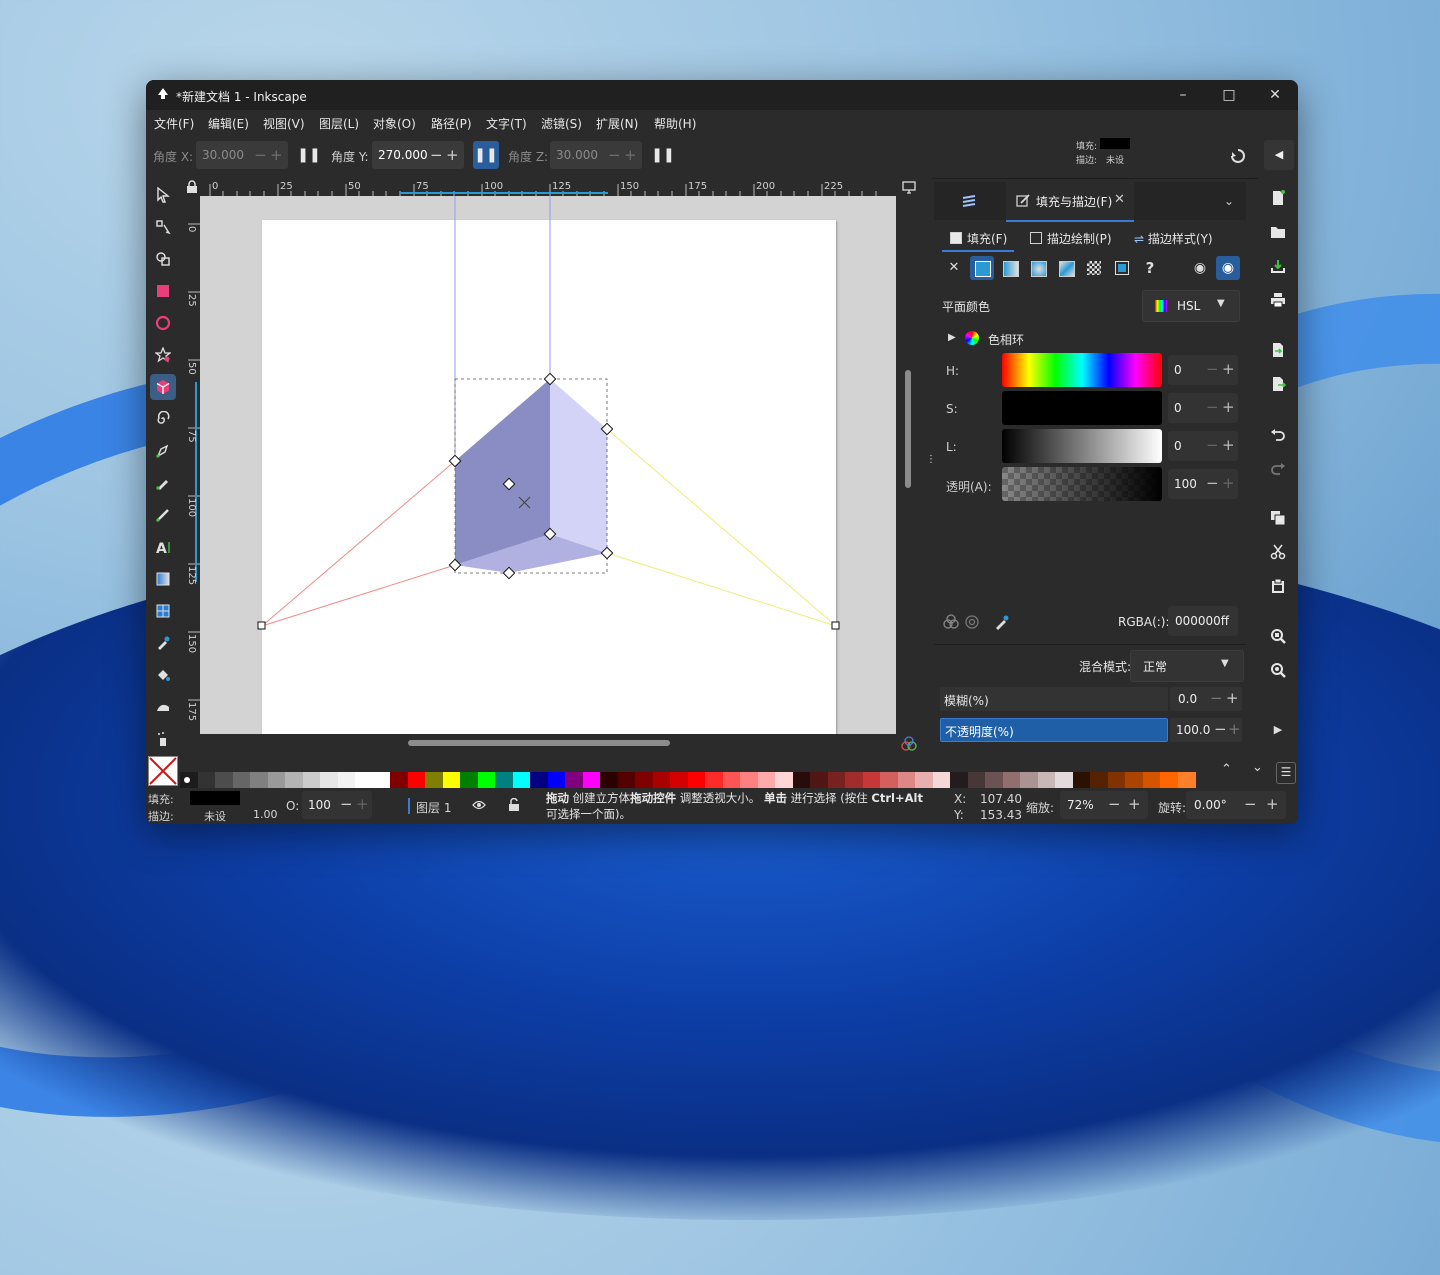 The image size is (1440, 1275). I want to click on zoom-minus: −, so click(1114, 804).